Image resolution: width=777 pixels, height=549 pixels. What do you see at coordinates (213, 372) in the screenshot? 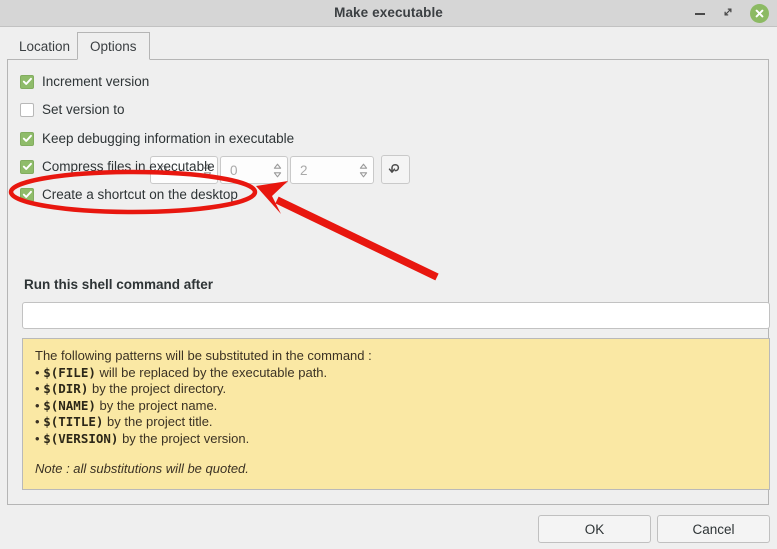
I see `pattern-text-file: will be replaced by the executable path.` at bounding box center [213, 372].